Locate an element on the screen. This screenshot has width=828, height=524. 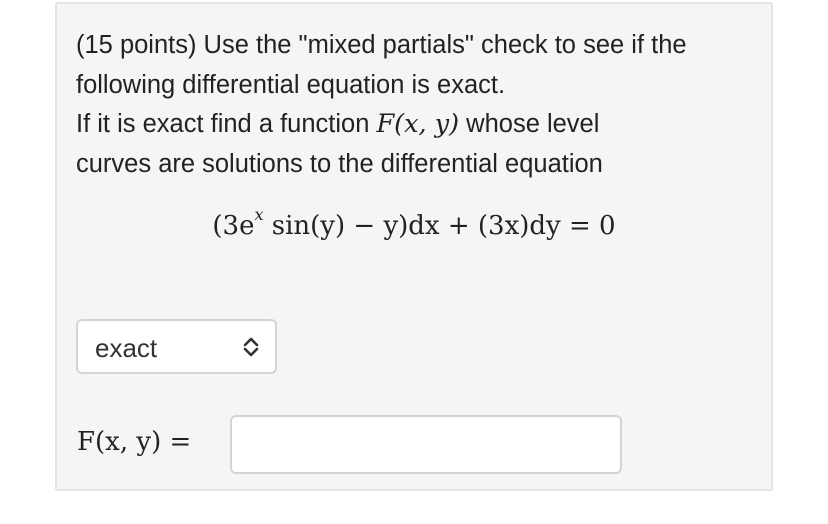
answer-label: F(x, y) = is located at coordinates (134, 442).